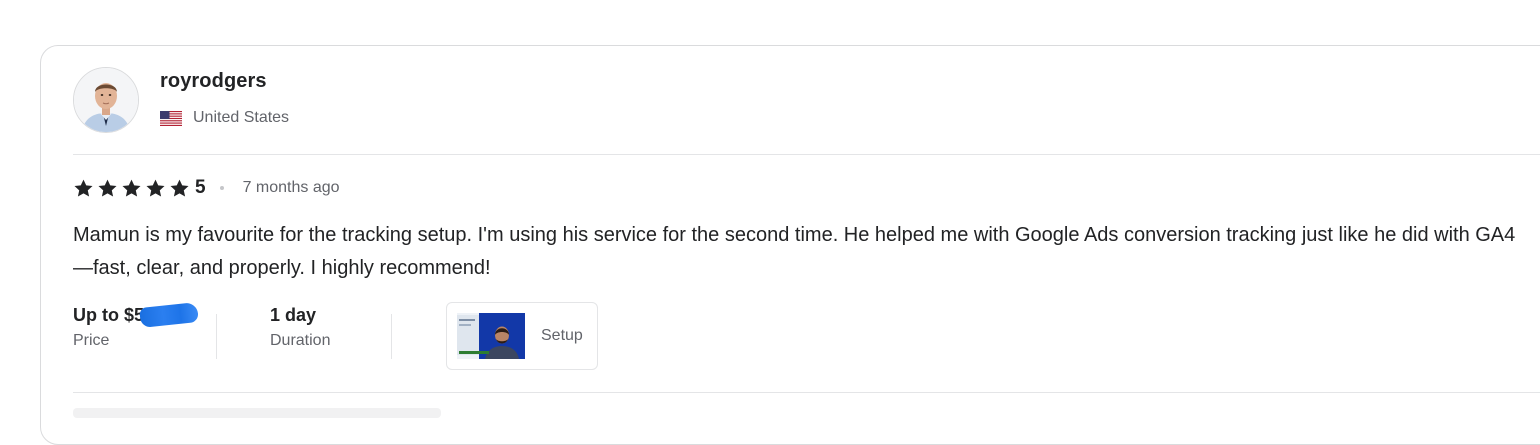 Image resolution: width=1540 pixels, height=445 pixels. What do you see at coordinates (293, 315) in the screenshot?
I see `duration-value: 1 day` at bounding box center [293, 315].